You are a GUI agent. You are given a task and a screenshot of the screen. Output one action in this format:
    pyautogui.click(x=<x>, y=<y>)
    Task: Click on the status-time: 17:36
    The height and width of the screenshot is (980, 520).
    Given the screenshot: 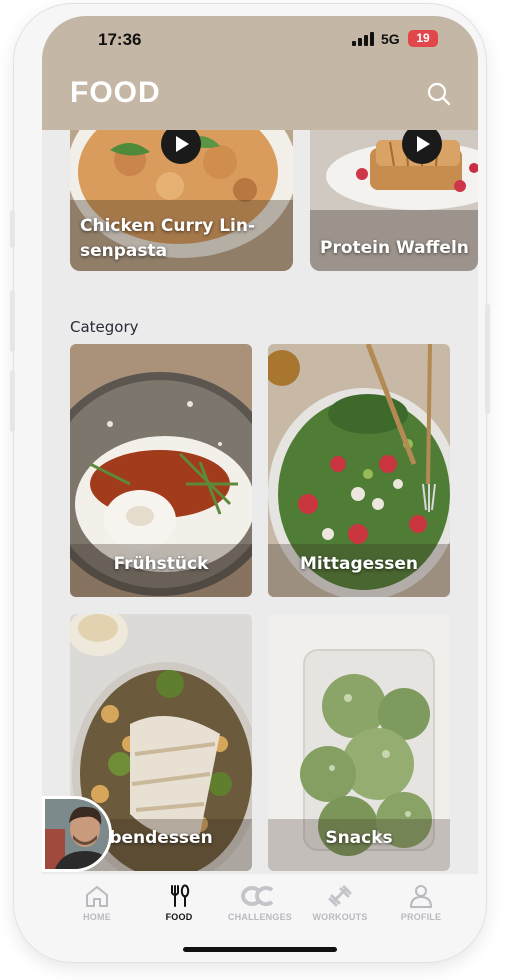 What is the action you would take?
    pyautogui.click(x=120, y=39)
    